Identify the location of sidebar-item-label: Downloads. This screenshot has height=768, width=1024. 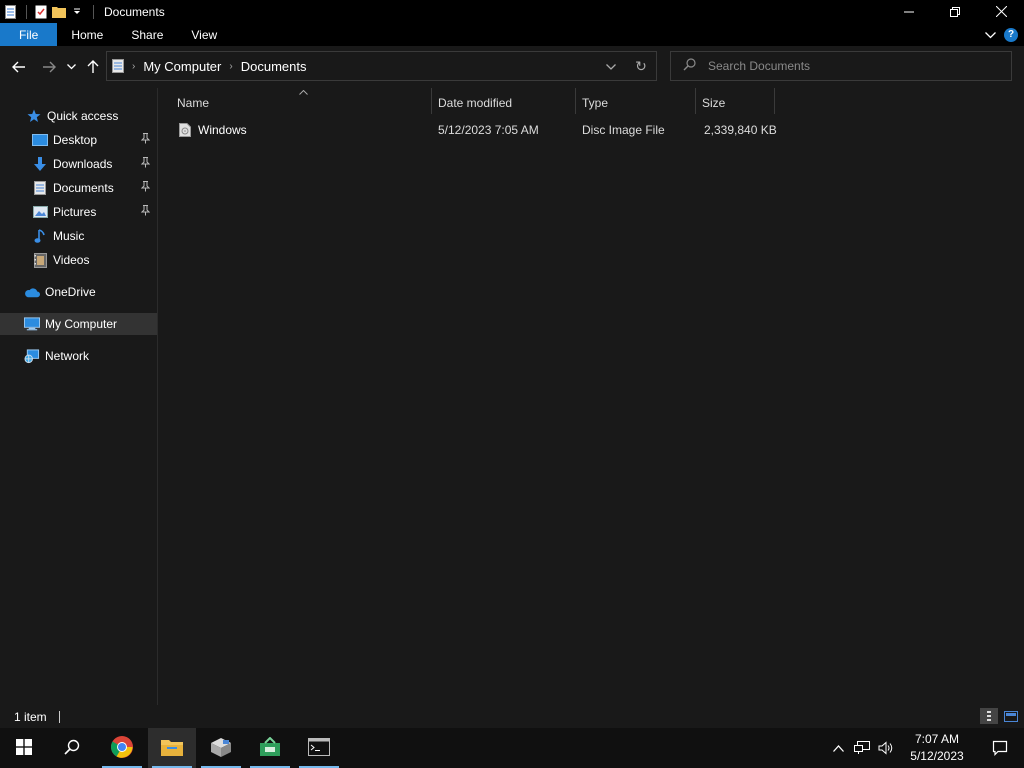
(83, 164).